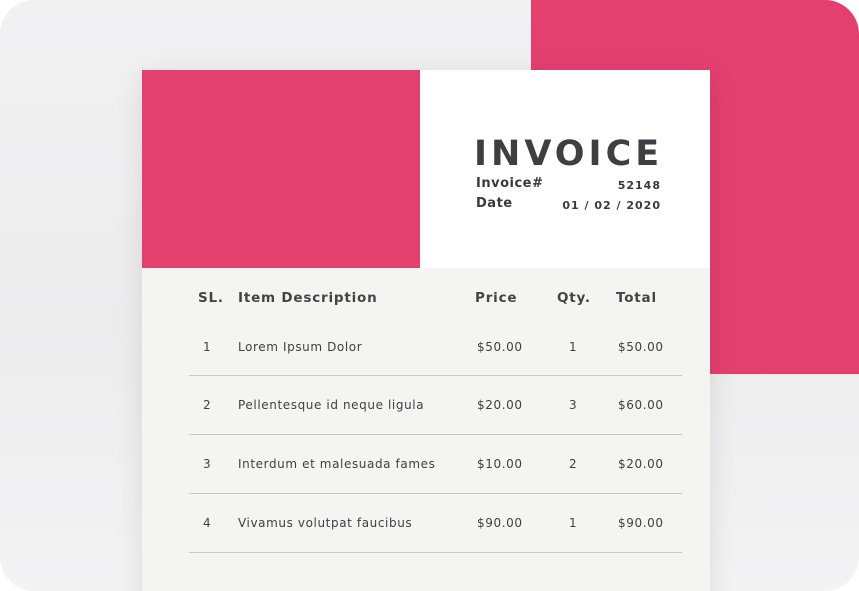  Describe the element at coordinates (207, 523) in the screenshot. I see `row-sl: 4` at that location.